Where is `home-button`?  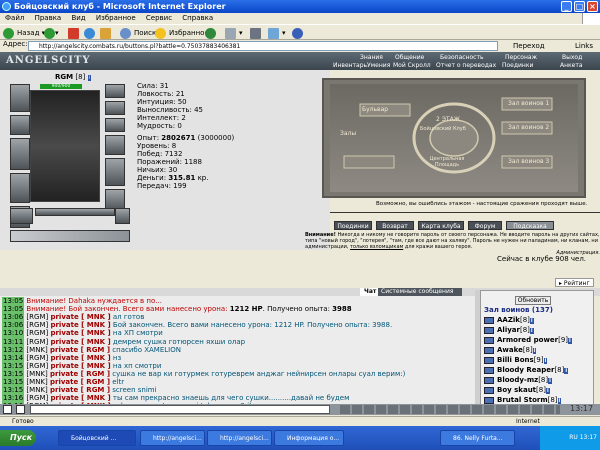
home-button is located at coordinates (107, 33).